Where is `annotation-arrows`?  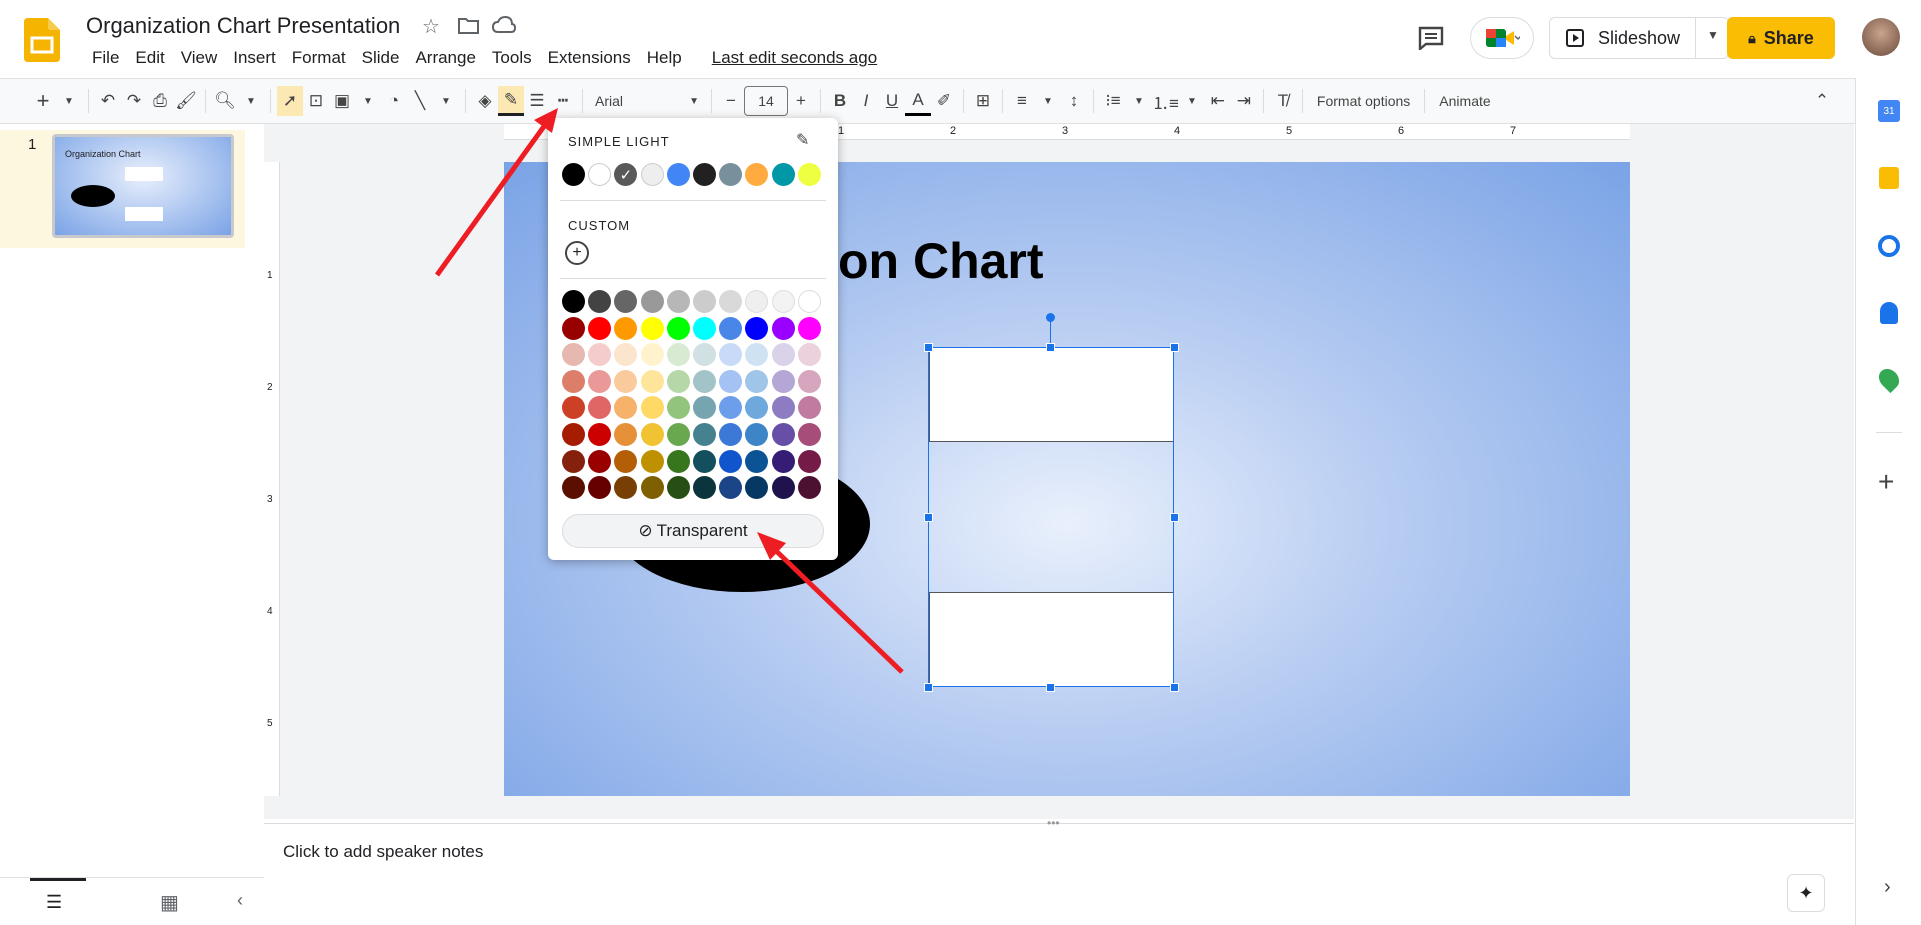
annotation-arrows is located at coordinates (669, 391).